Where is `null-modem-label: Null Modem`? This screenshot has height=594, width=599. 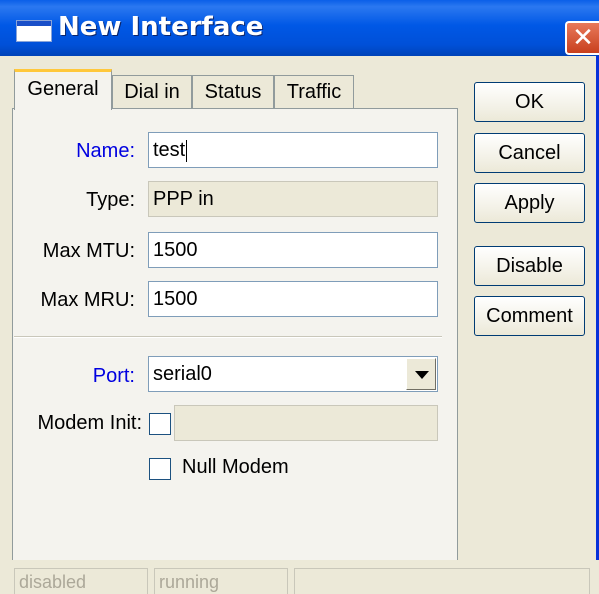
null-modem-label: Null Modem is located at coordinates (235, 467).